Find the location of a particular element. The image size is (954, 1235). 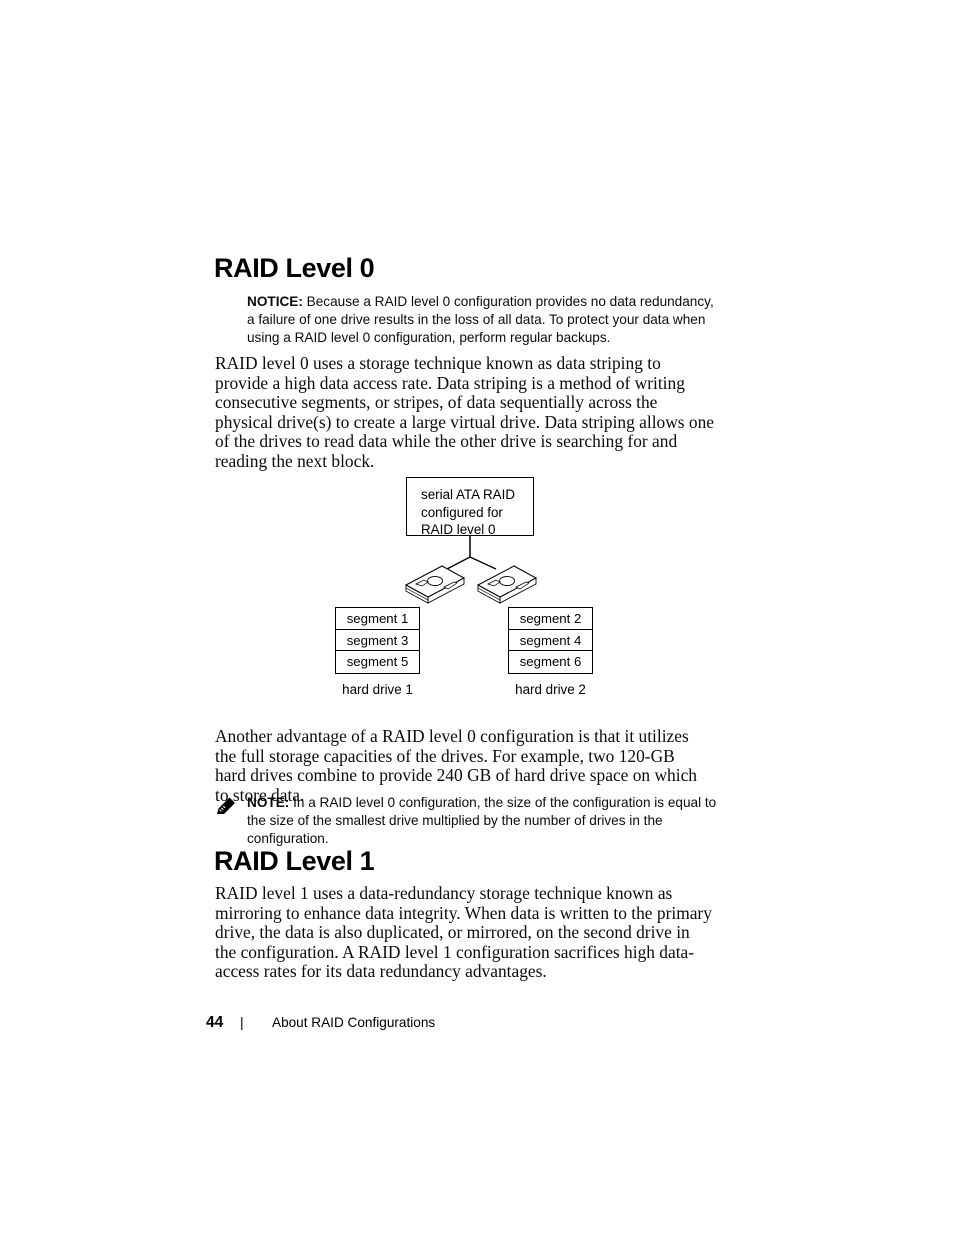

footer-title: About RAID Configurations is located at coordinates (354, 1022).